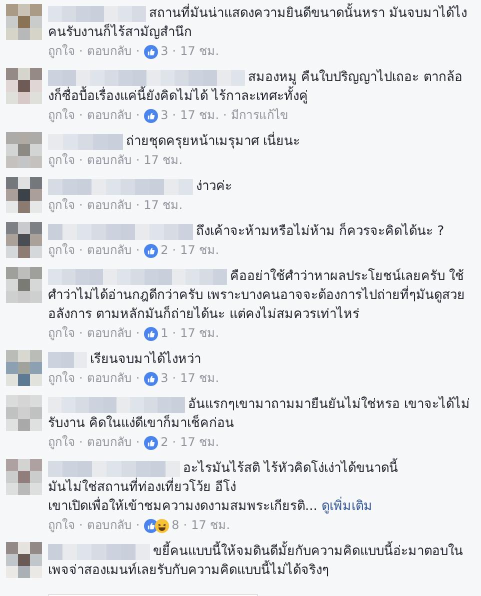  I want to click on comment-text: เรียนจบมาได้ไงหว่า, so click(145, 359).